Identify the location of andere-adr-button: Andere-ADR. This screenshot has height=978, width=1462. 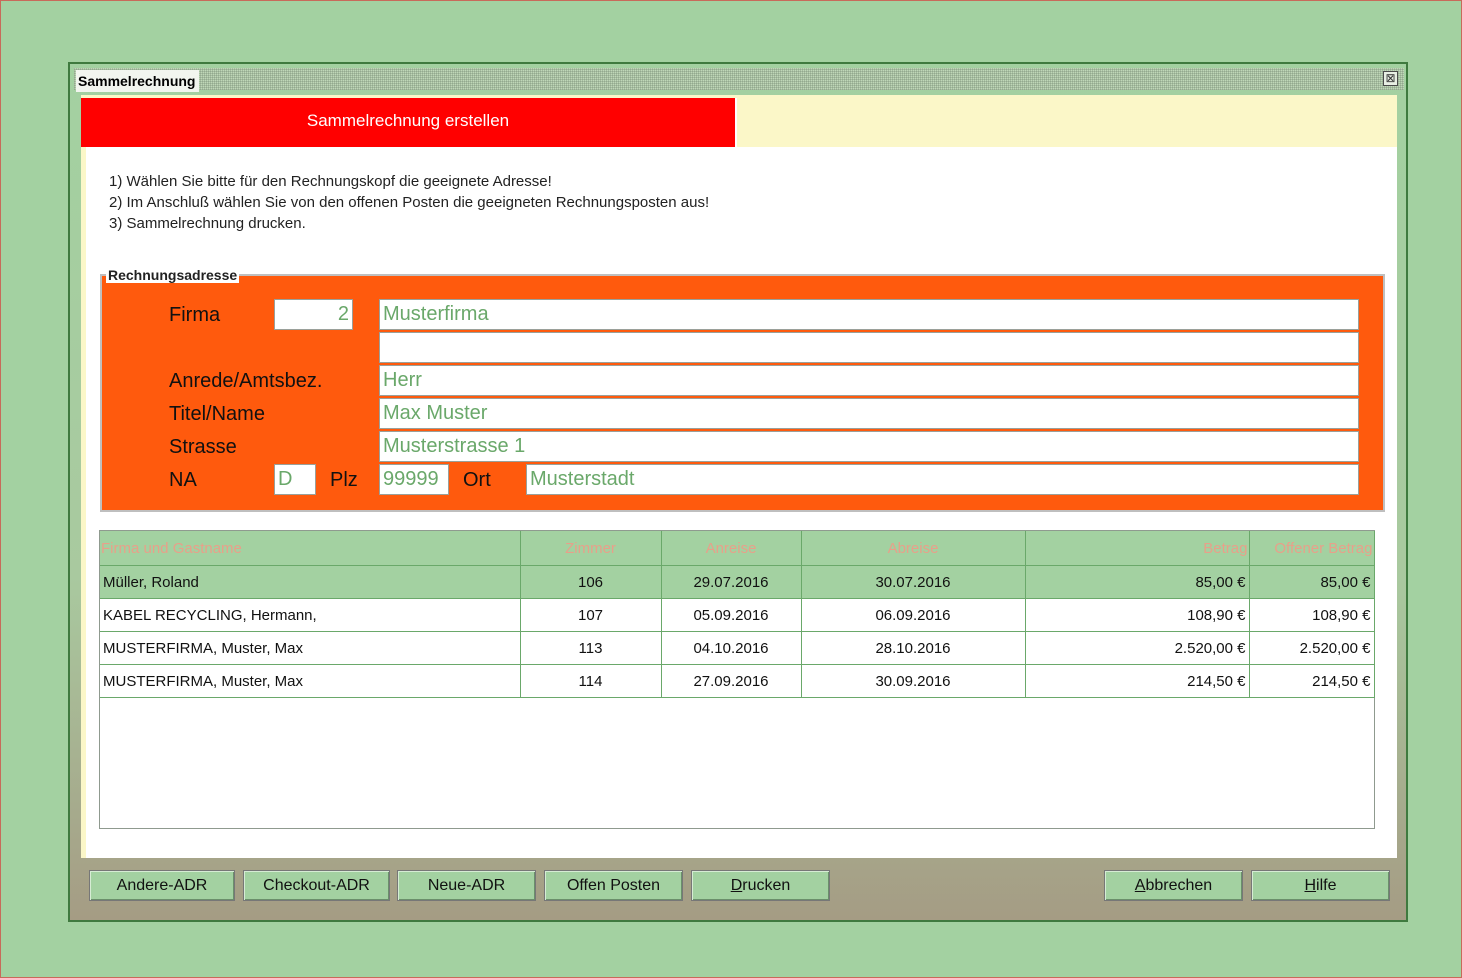
(162, 885).